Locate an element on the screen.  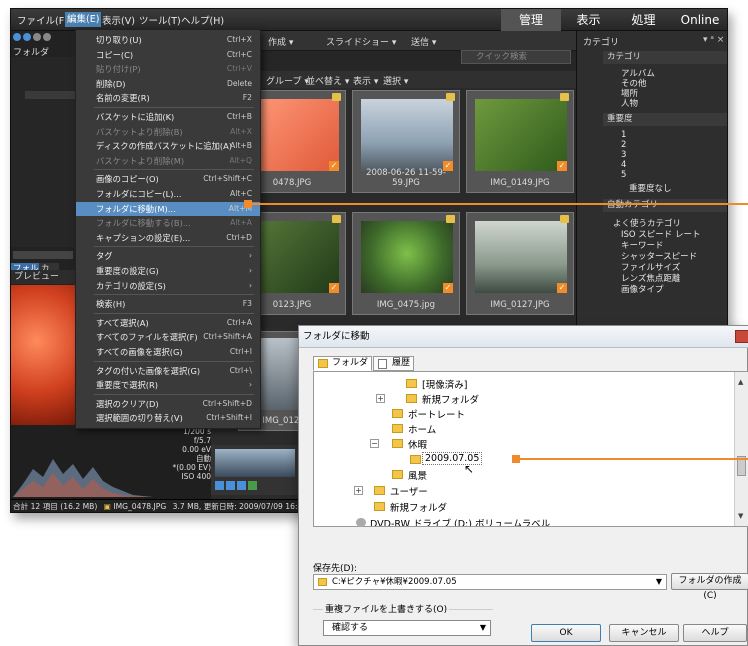
edit-menu-item: すべての画像を選択(G) Ctrl+I is located at coordinates (168, 352).